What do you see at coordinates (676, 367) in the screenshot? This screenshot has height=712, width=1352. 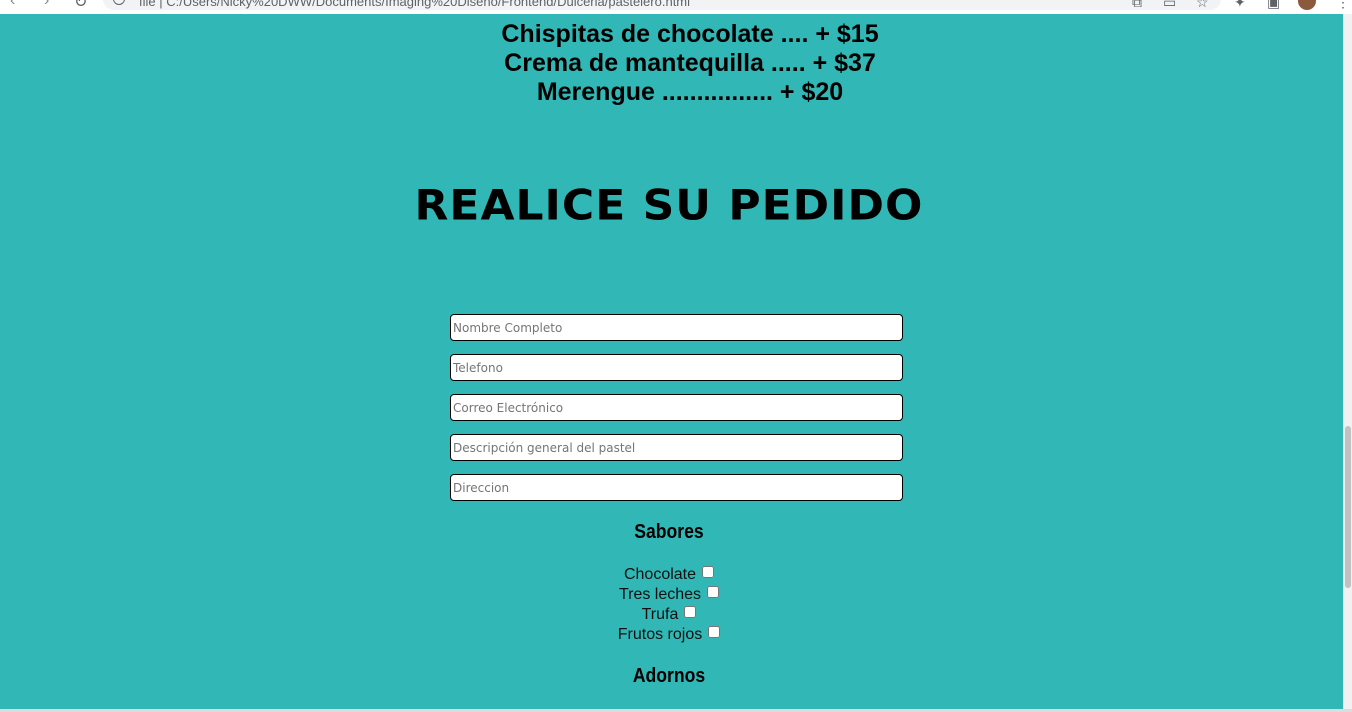 I see `phone-input` at bounding box center [676, 367].